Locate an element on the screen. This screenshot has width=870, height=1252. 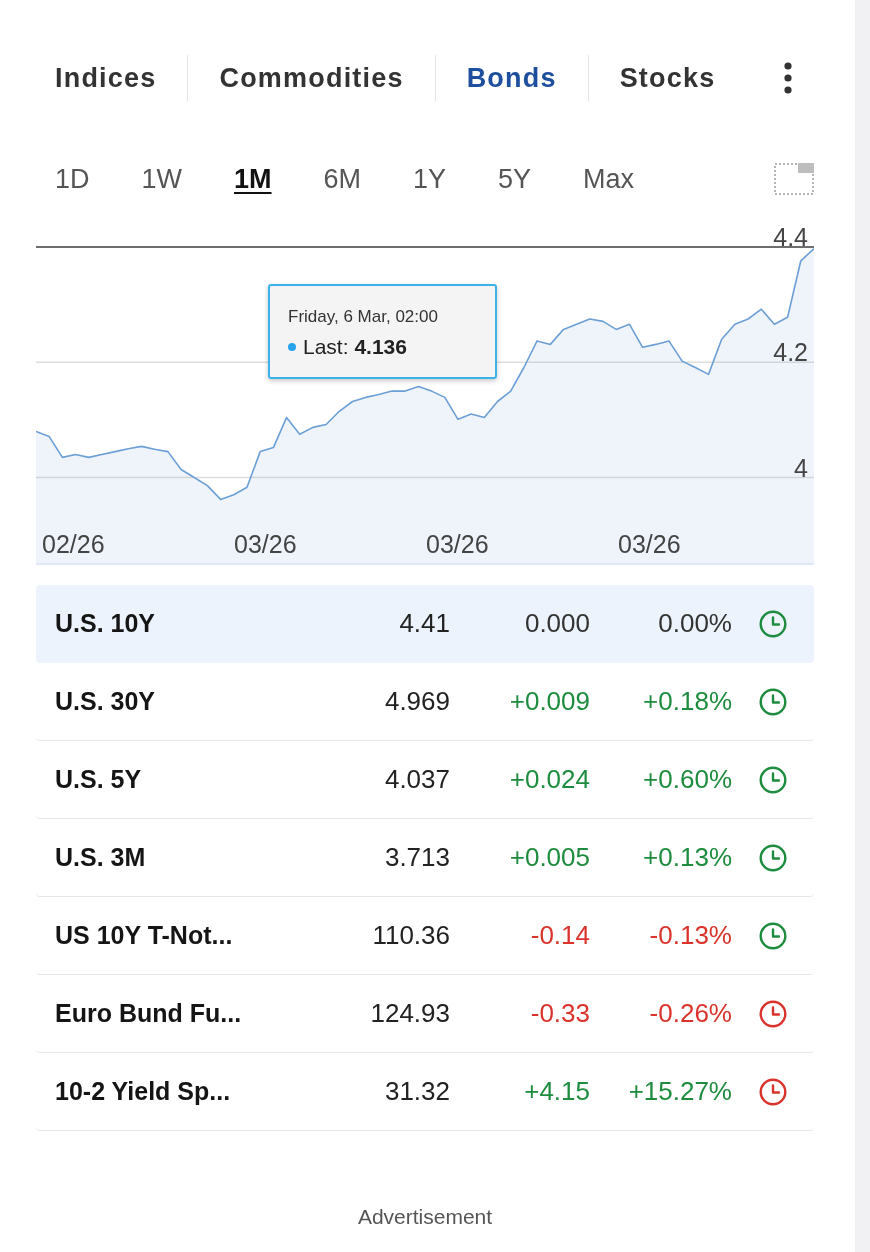
period-tab: Max is located at coordinates (609, 179).